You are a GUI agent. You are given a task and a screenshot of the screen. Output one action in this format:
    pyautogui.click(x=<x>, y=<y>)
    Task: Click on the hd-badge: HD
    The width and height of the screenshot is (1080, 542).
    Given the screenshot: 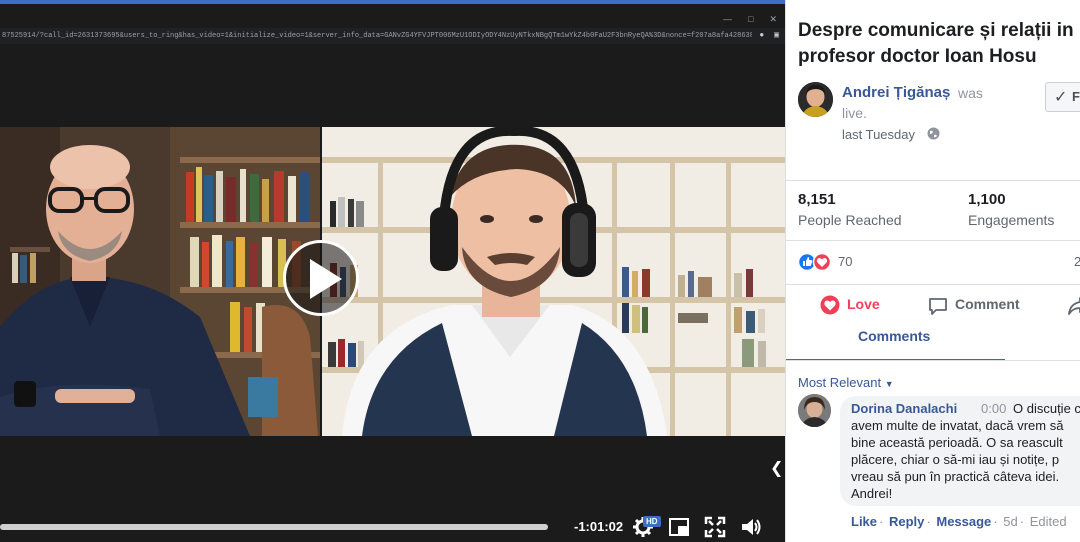 What is the action you would take?
    pyautogui.click(x=652, y=521)
    